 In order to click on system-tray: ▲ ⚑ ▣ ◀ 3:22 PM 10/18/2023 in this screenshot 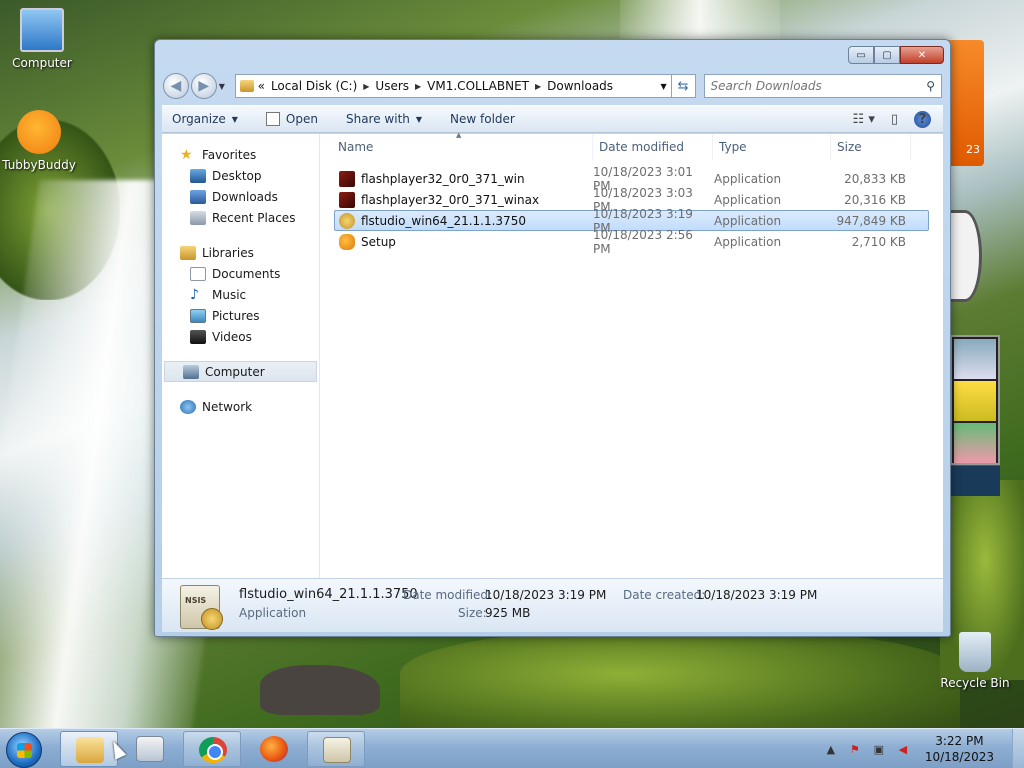, I will do `click(919, 748)`.